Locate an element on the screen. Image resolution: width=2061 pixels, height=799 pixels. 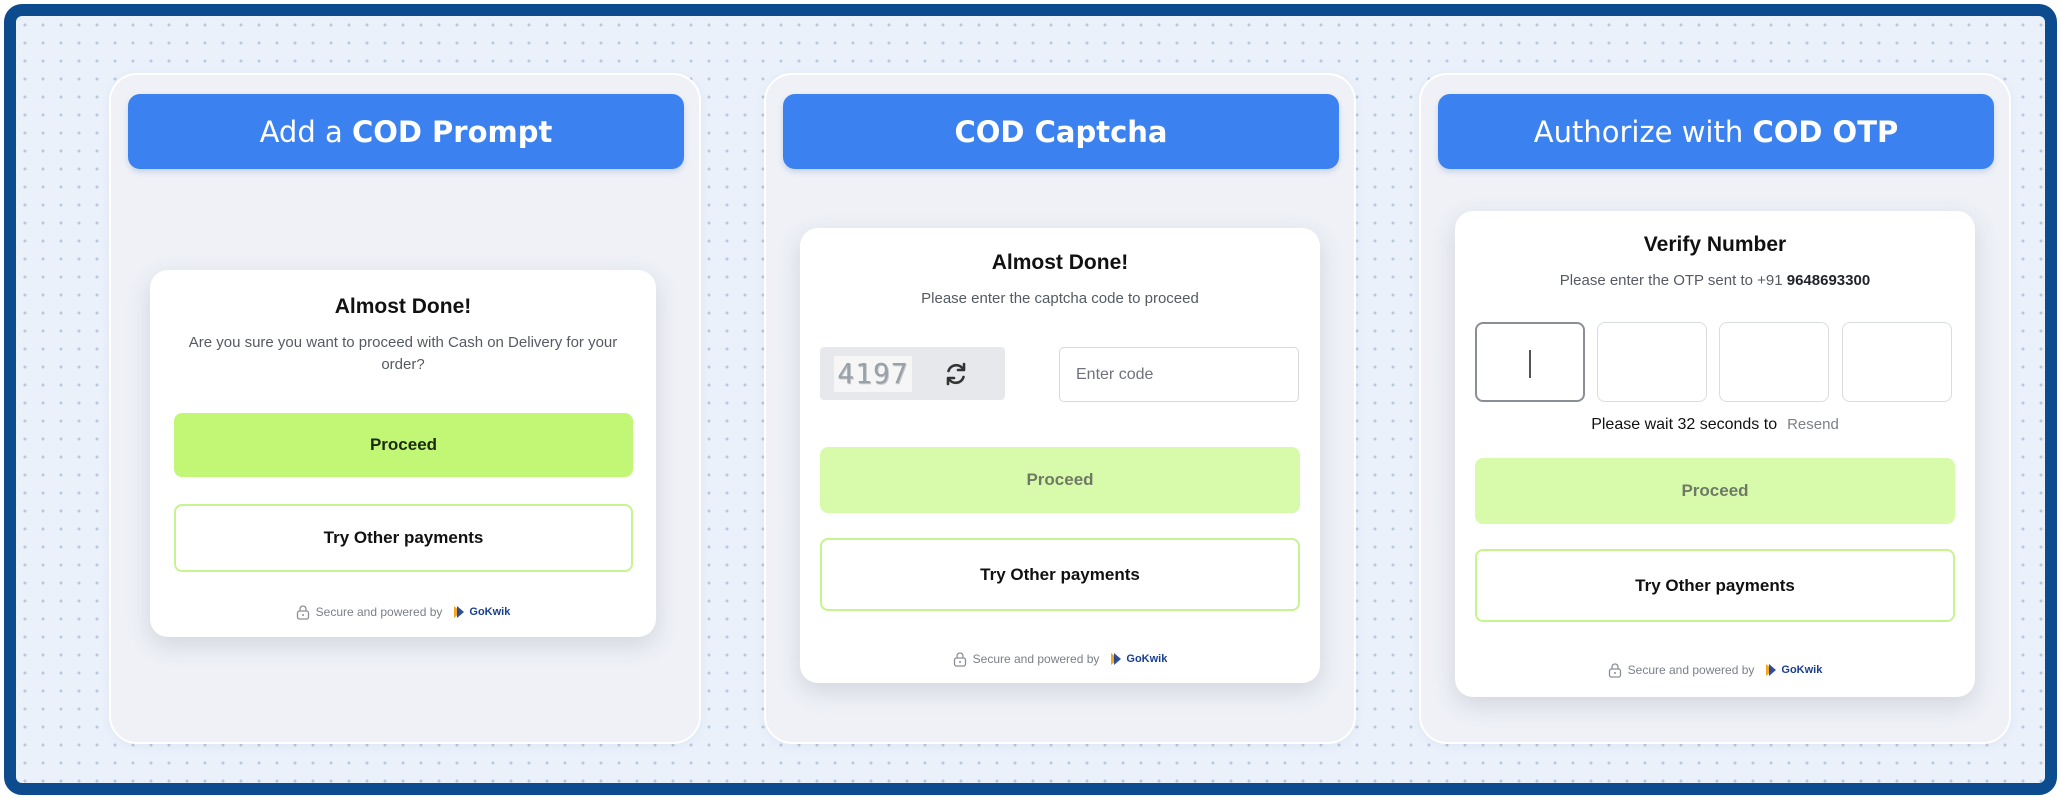
text-caret is located at coordinates (1530, 364).